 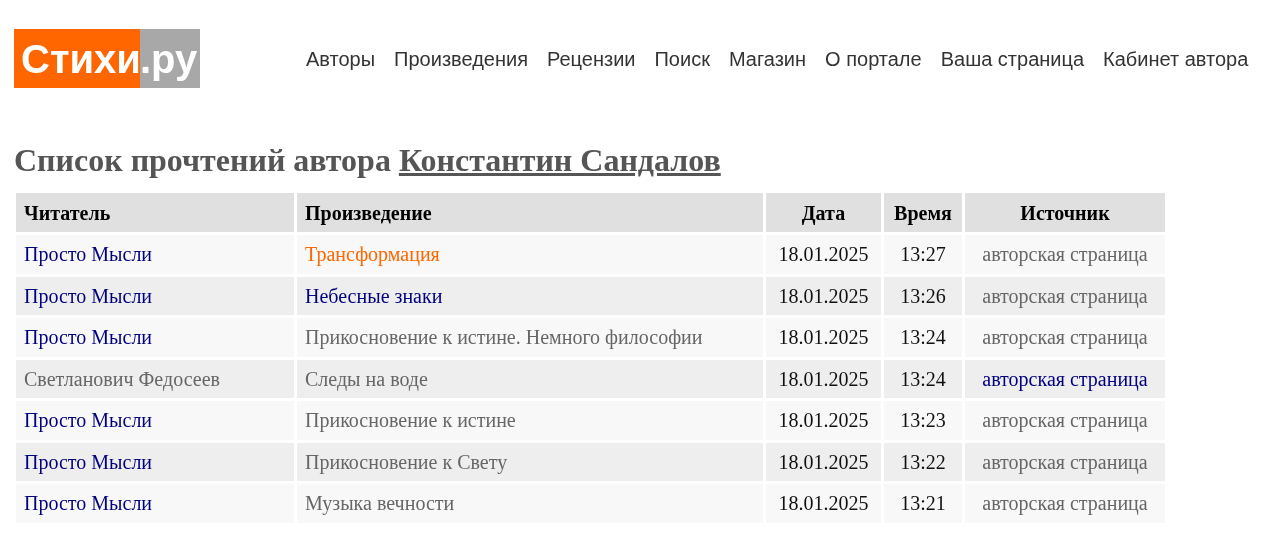 I want to click on column-header: Читатель, so click(x=155, y=212).